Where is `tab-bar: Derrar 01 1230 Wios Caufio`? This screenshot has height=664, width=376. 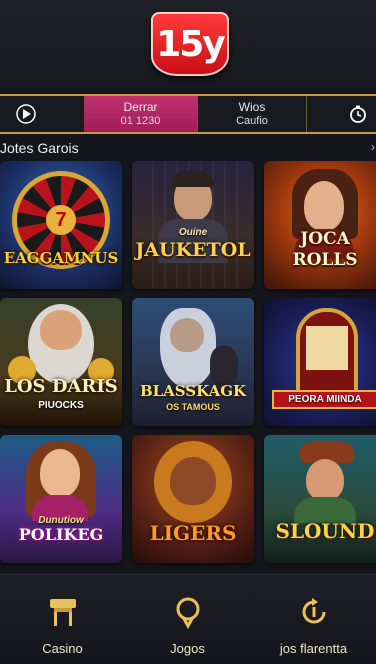
tab-bar: Derrar 01 1230 Wios Caufio is located at coordinates (188, 114).